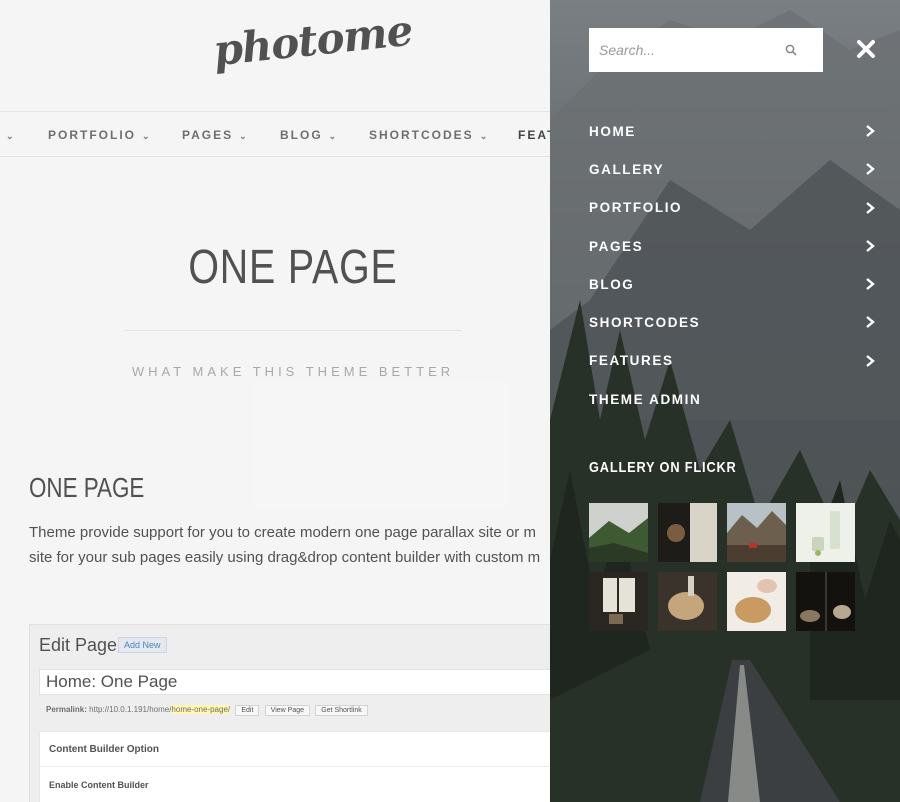 The width and height of the screenshot is (900, 802). Describe the element at coordinates (732, 322) in the screenshot. I see `menu-item-shortcodes: SHORTCODES` at that location.